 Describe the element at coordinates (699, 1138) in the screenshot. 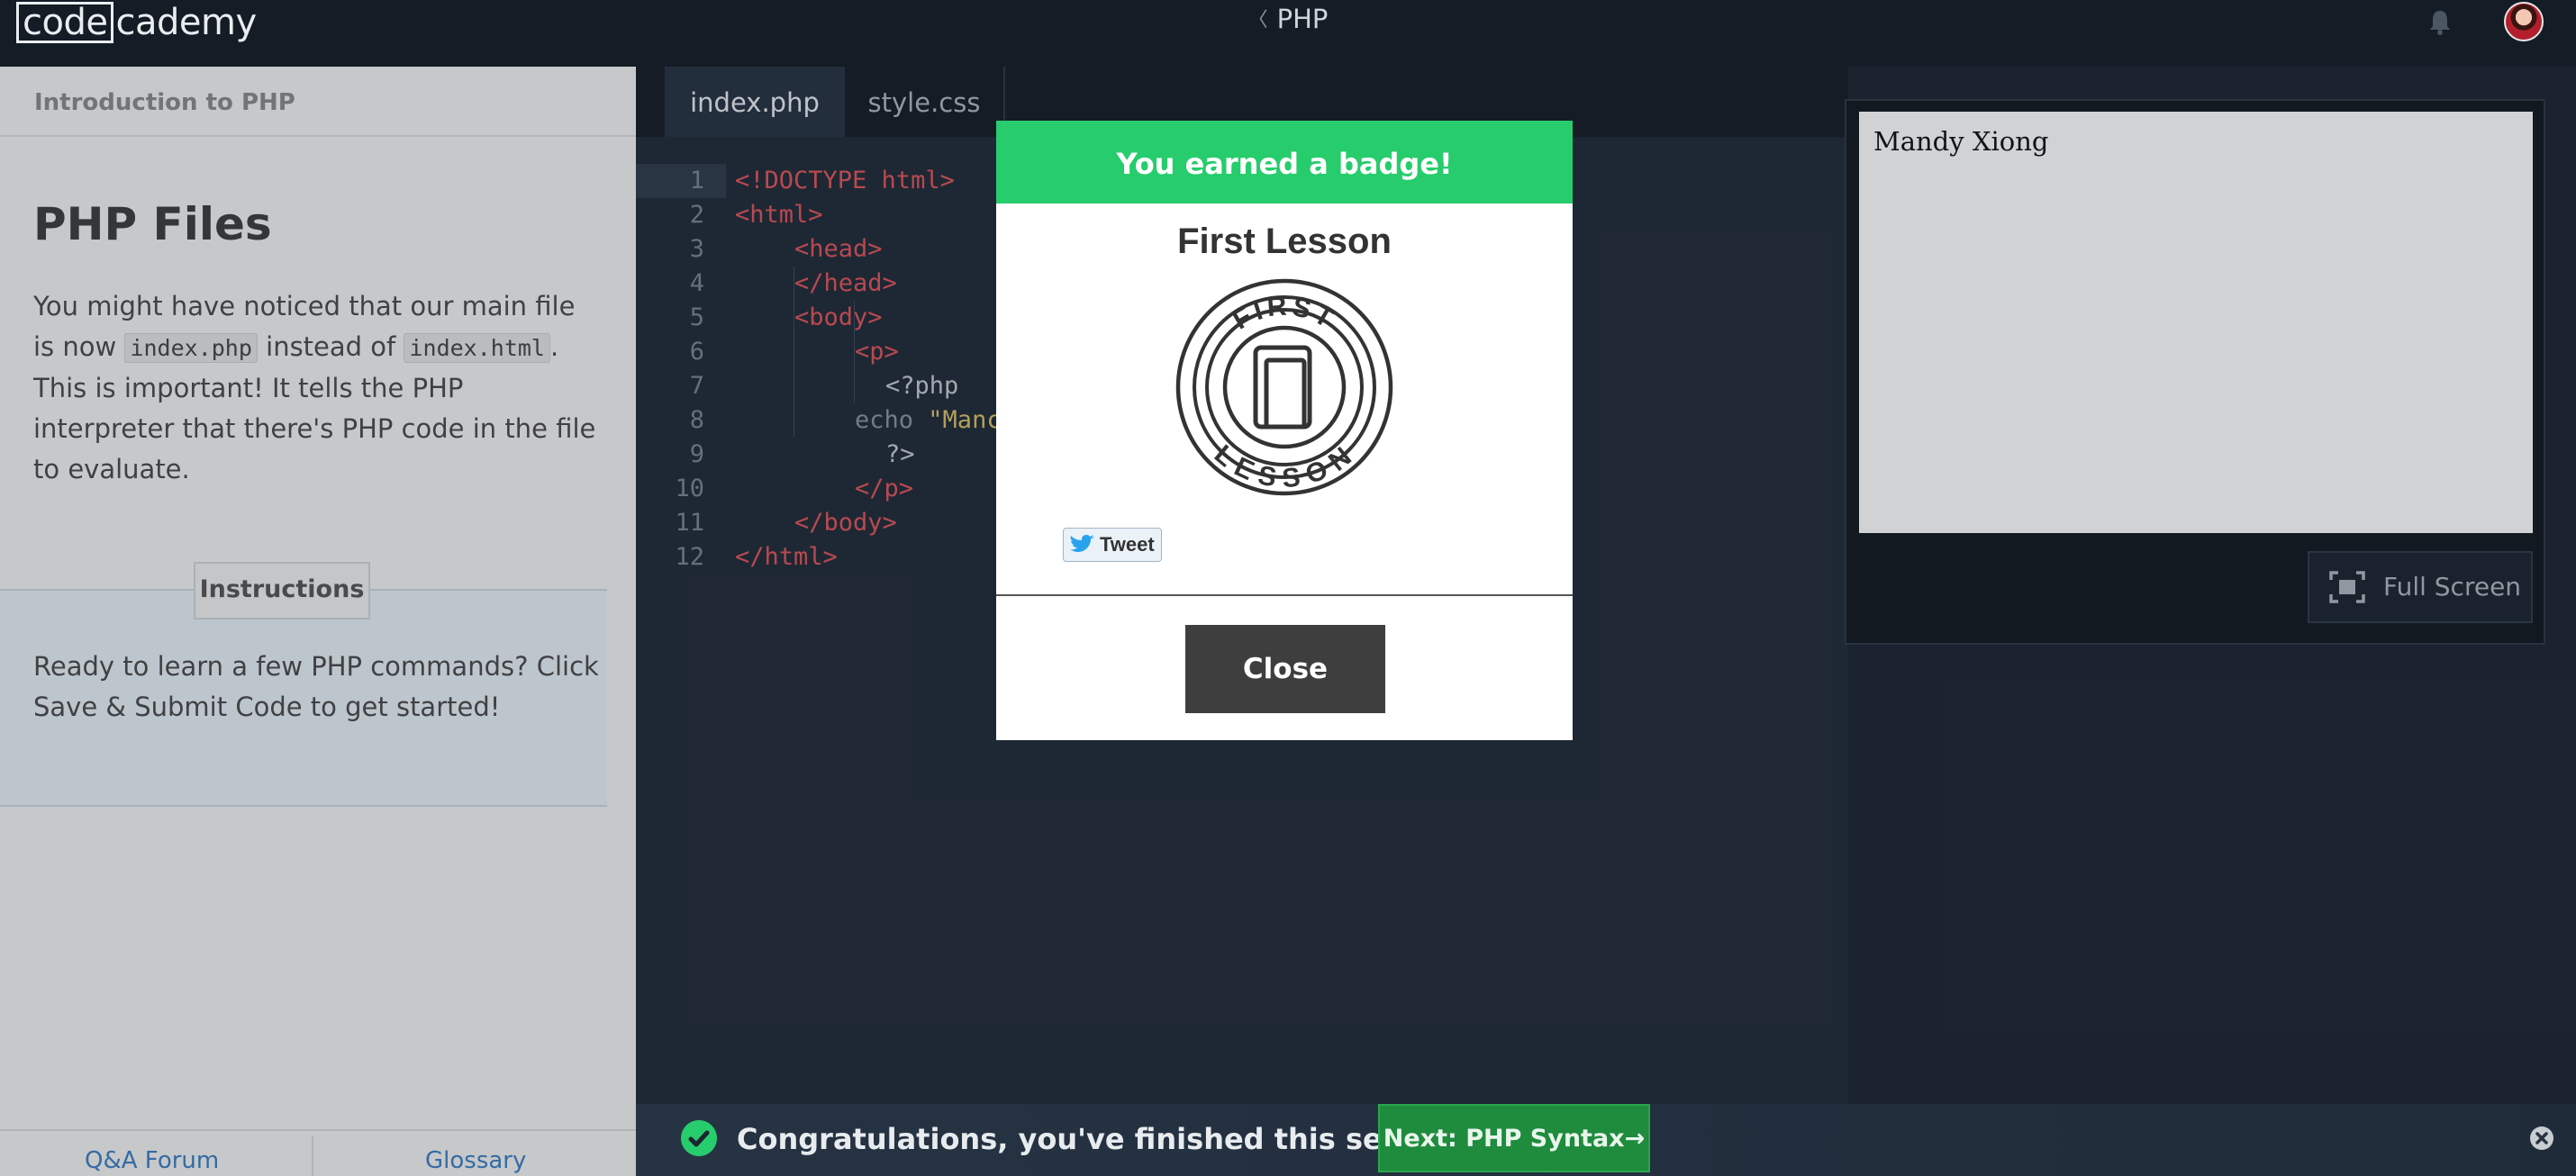

I see `check-icon` at that location.